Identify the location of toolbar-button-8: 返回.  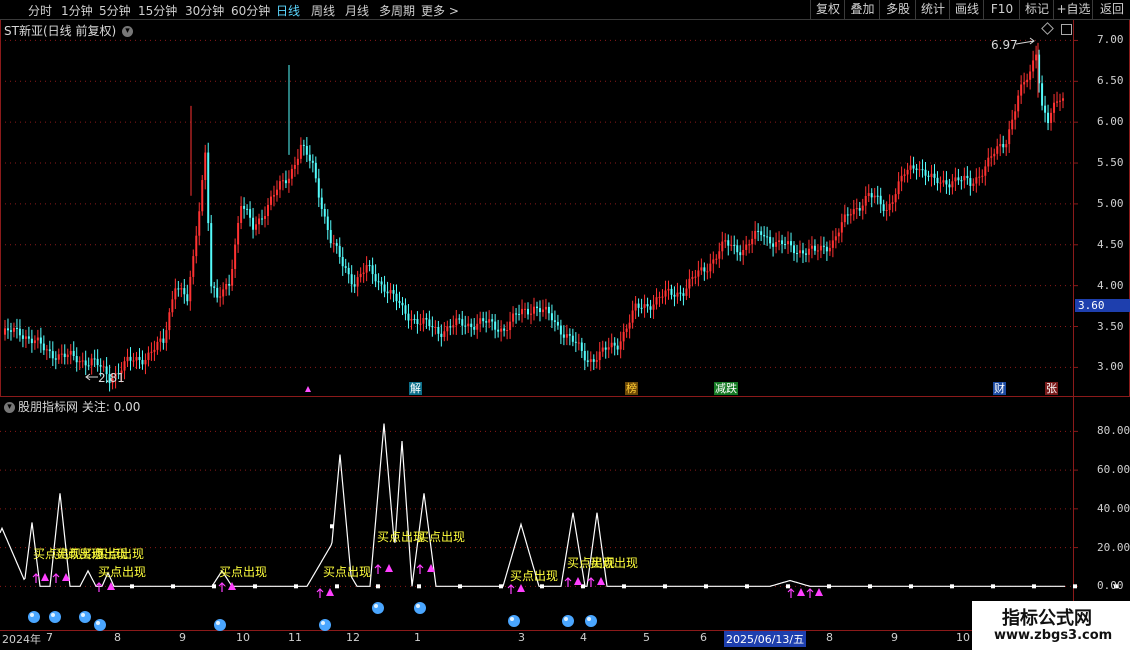
(1111, 9).